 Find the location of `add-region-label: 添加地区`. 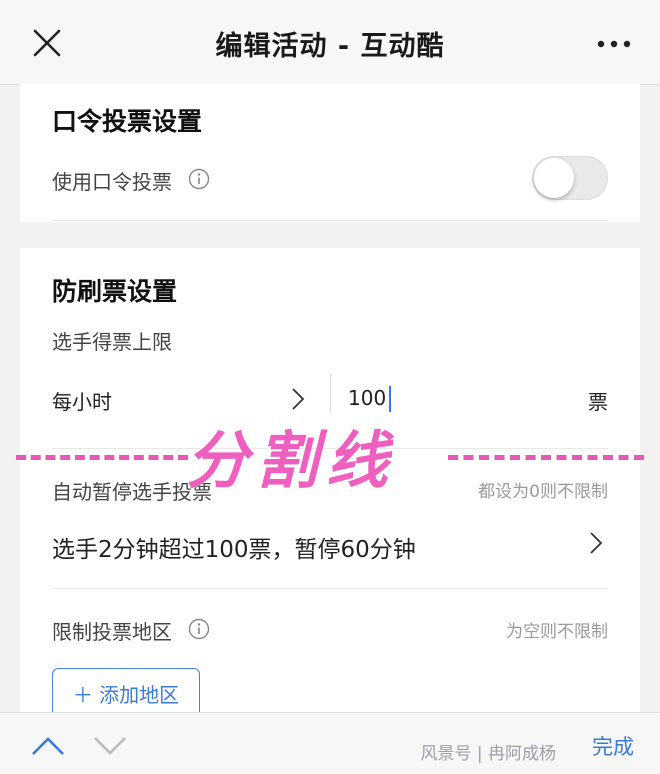

add-region-label: 添加地区 is located at coordinates (139, 695).